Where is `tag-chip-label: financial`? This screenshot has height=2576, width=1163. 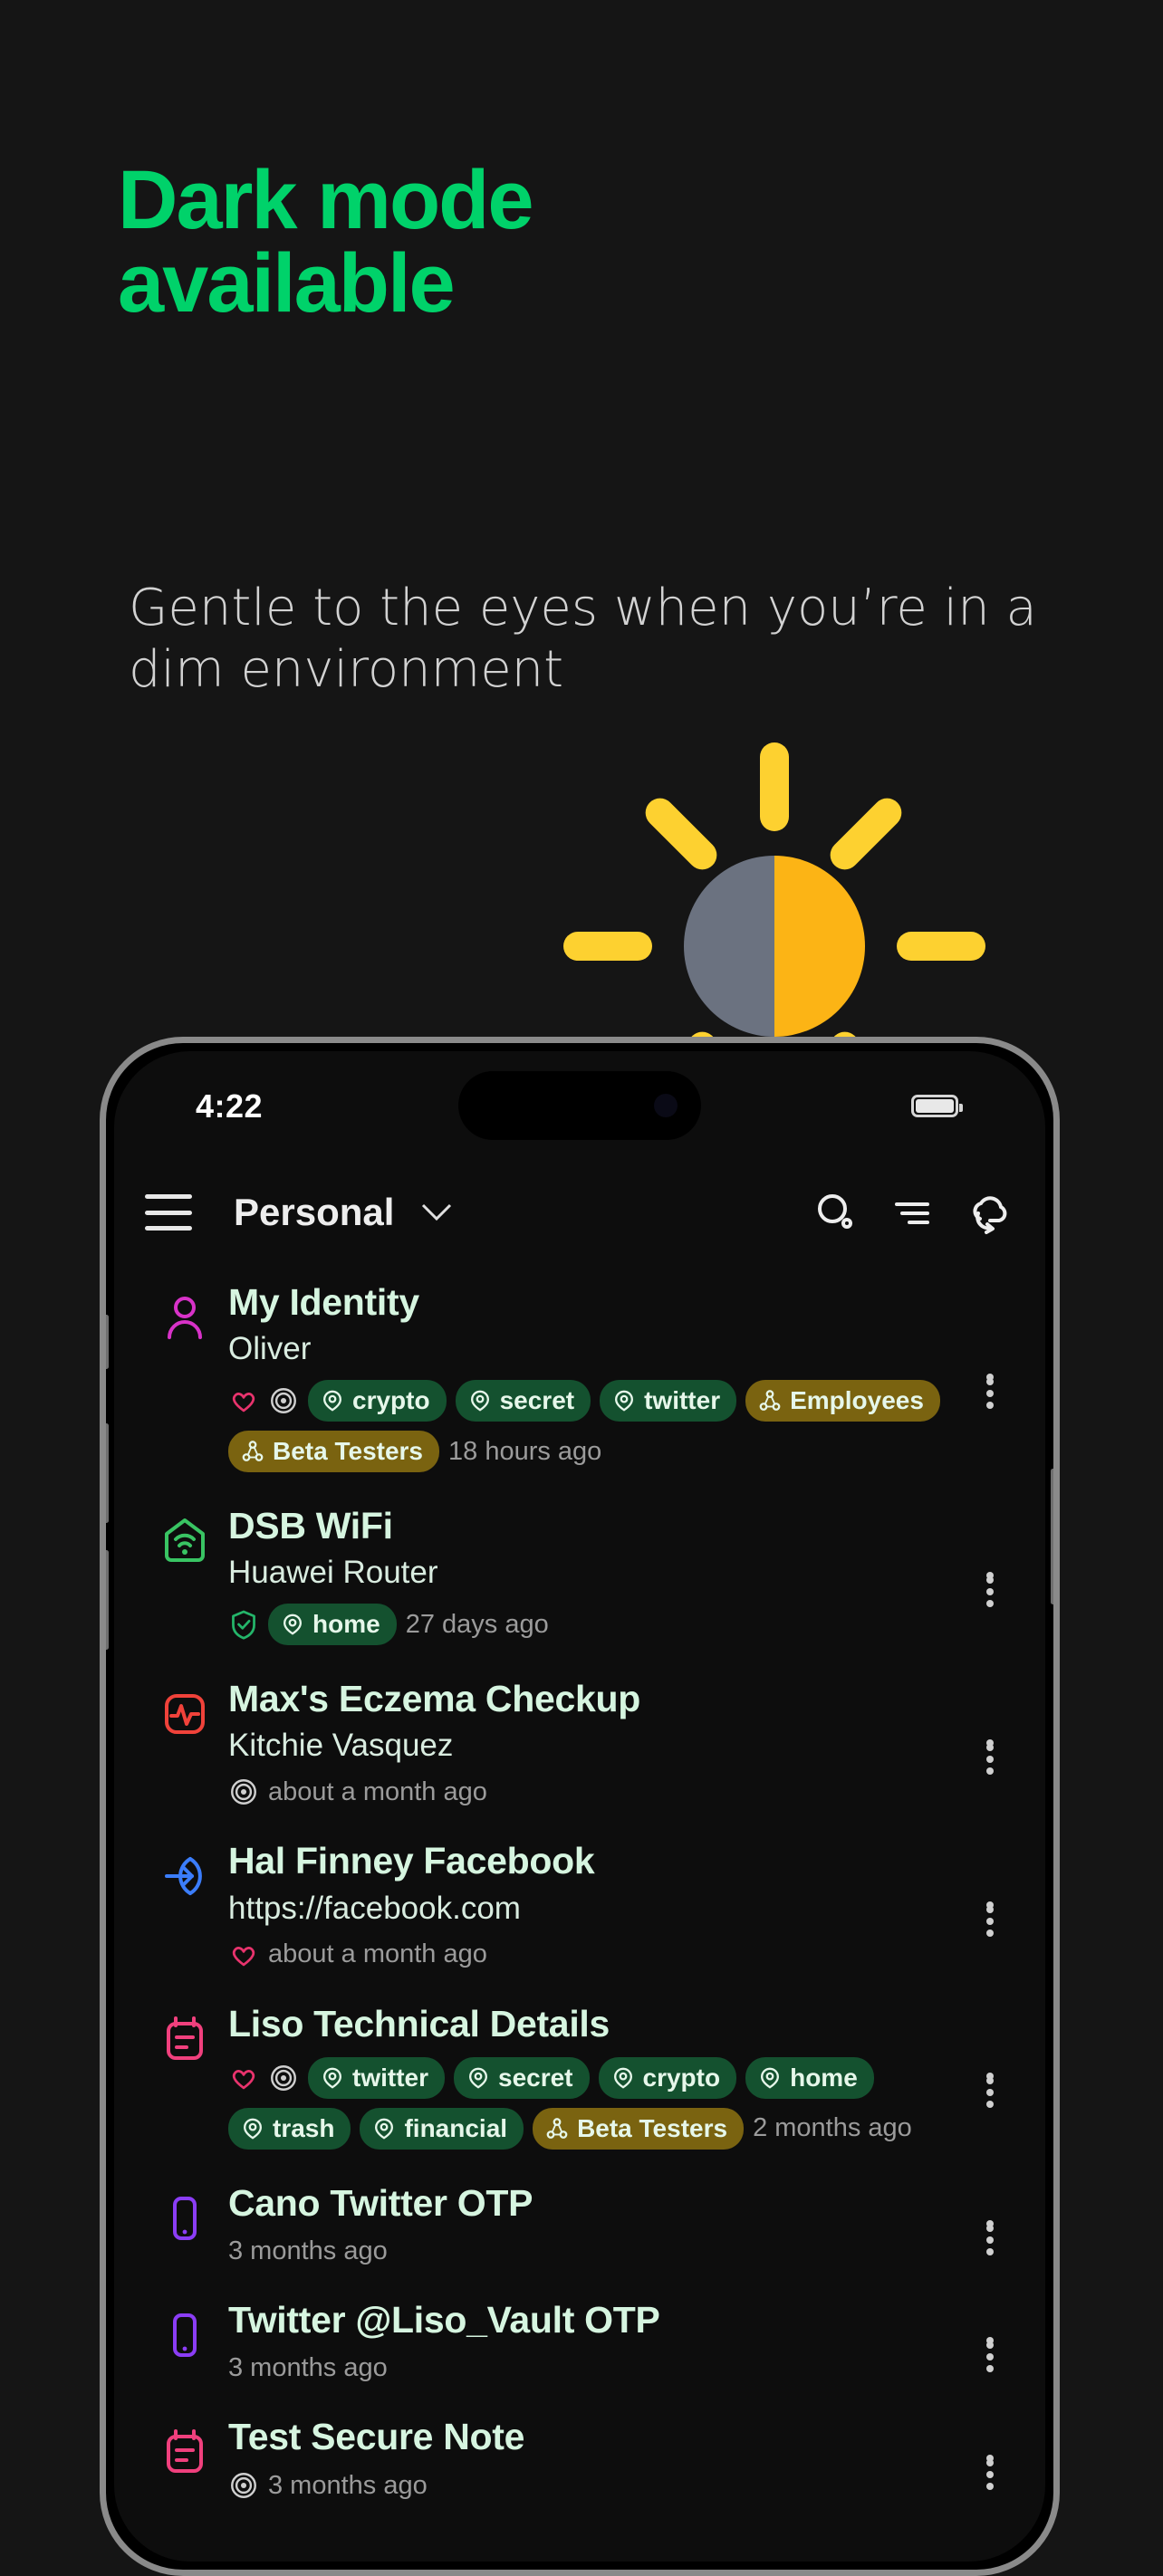
tag-chip-label: financial is located at coordinates (456, 2127).